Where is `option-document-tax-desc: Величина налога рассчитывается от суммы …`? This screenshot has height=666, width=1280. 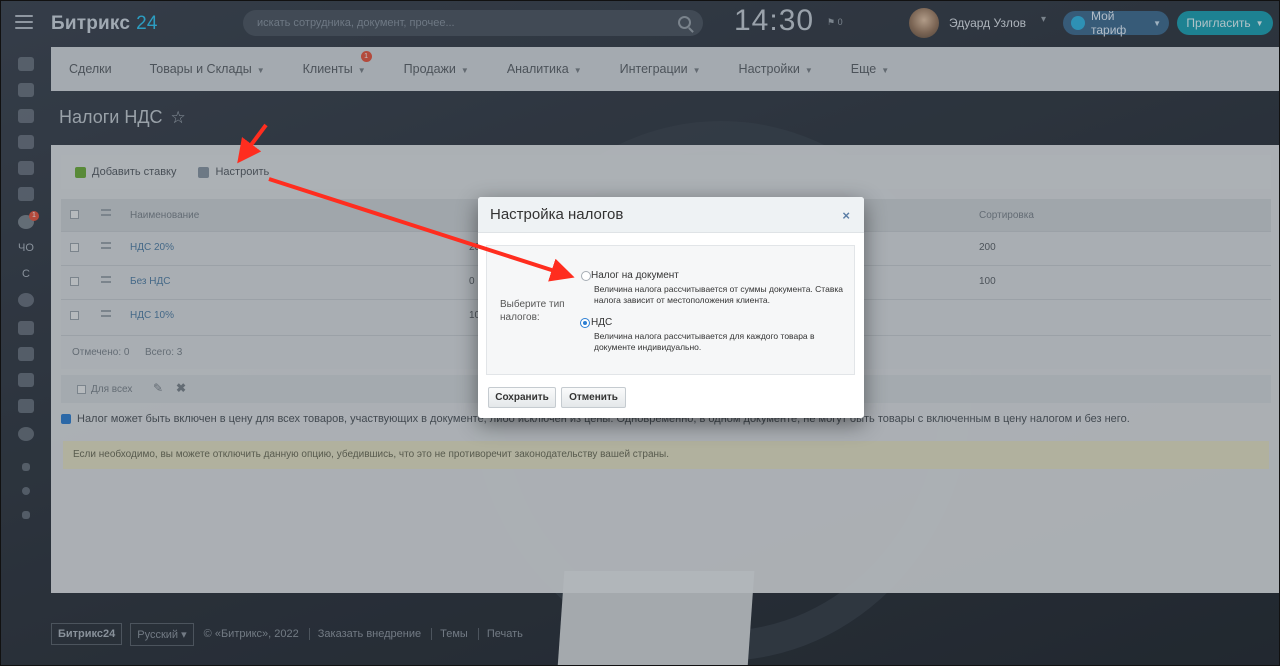 option-document-tax-desc: Величина налога рассчитывается от суммы … is located at coordinates (718, 294).